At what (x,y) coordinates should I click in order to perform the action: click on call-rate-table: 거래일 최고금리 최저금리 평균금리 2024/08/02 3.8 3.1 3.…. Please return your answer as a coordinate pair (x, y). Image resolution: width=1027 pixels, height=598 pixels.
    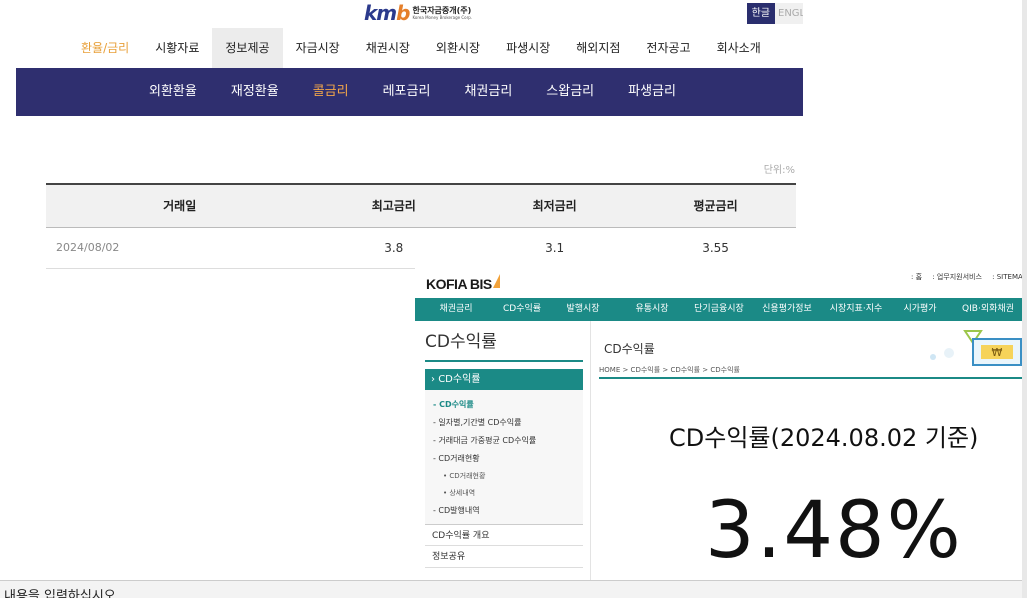
    Looking at the image, I should click on (421, 226).